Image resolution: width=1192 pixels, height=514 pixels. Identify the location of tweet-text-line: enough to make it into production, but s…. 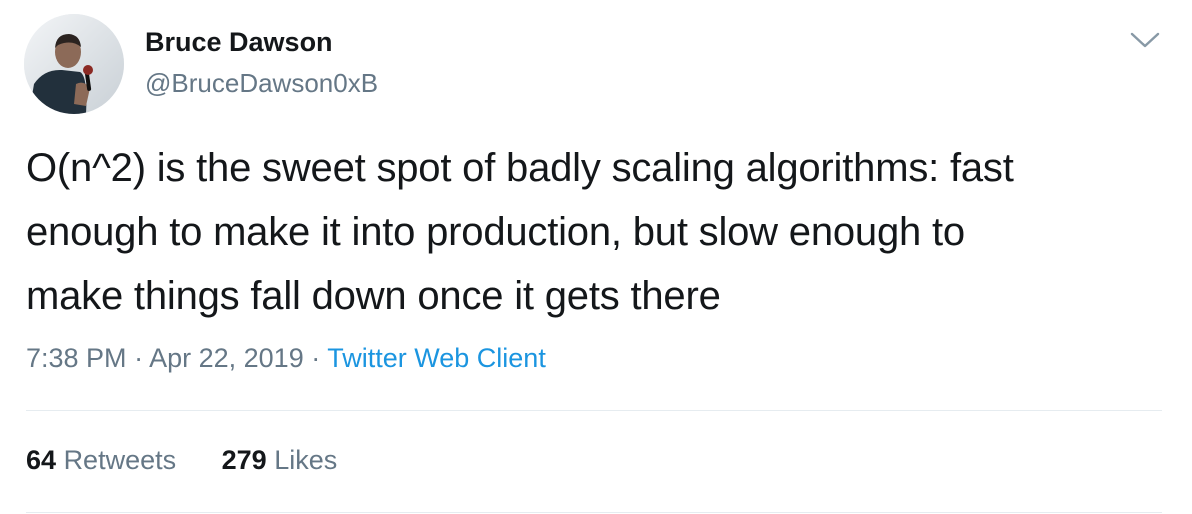
(495, 232).